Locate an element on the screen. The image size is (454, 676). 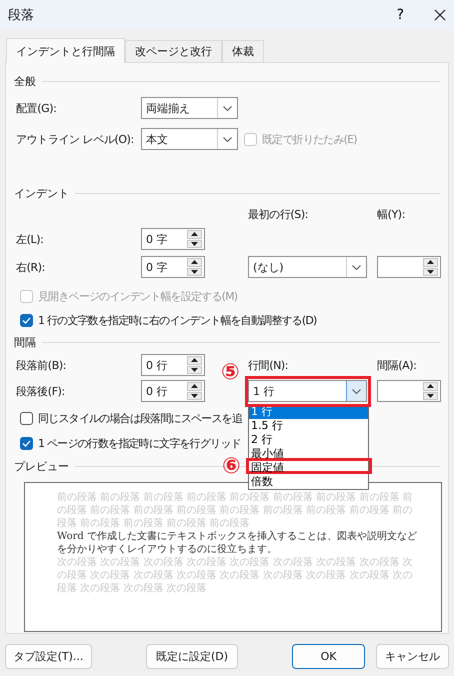
dialog-button: OK is located at coordinates (328, 656).